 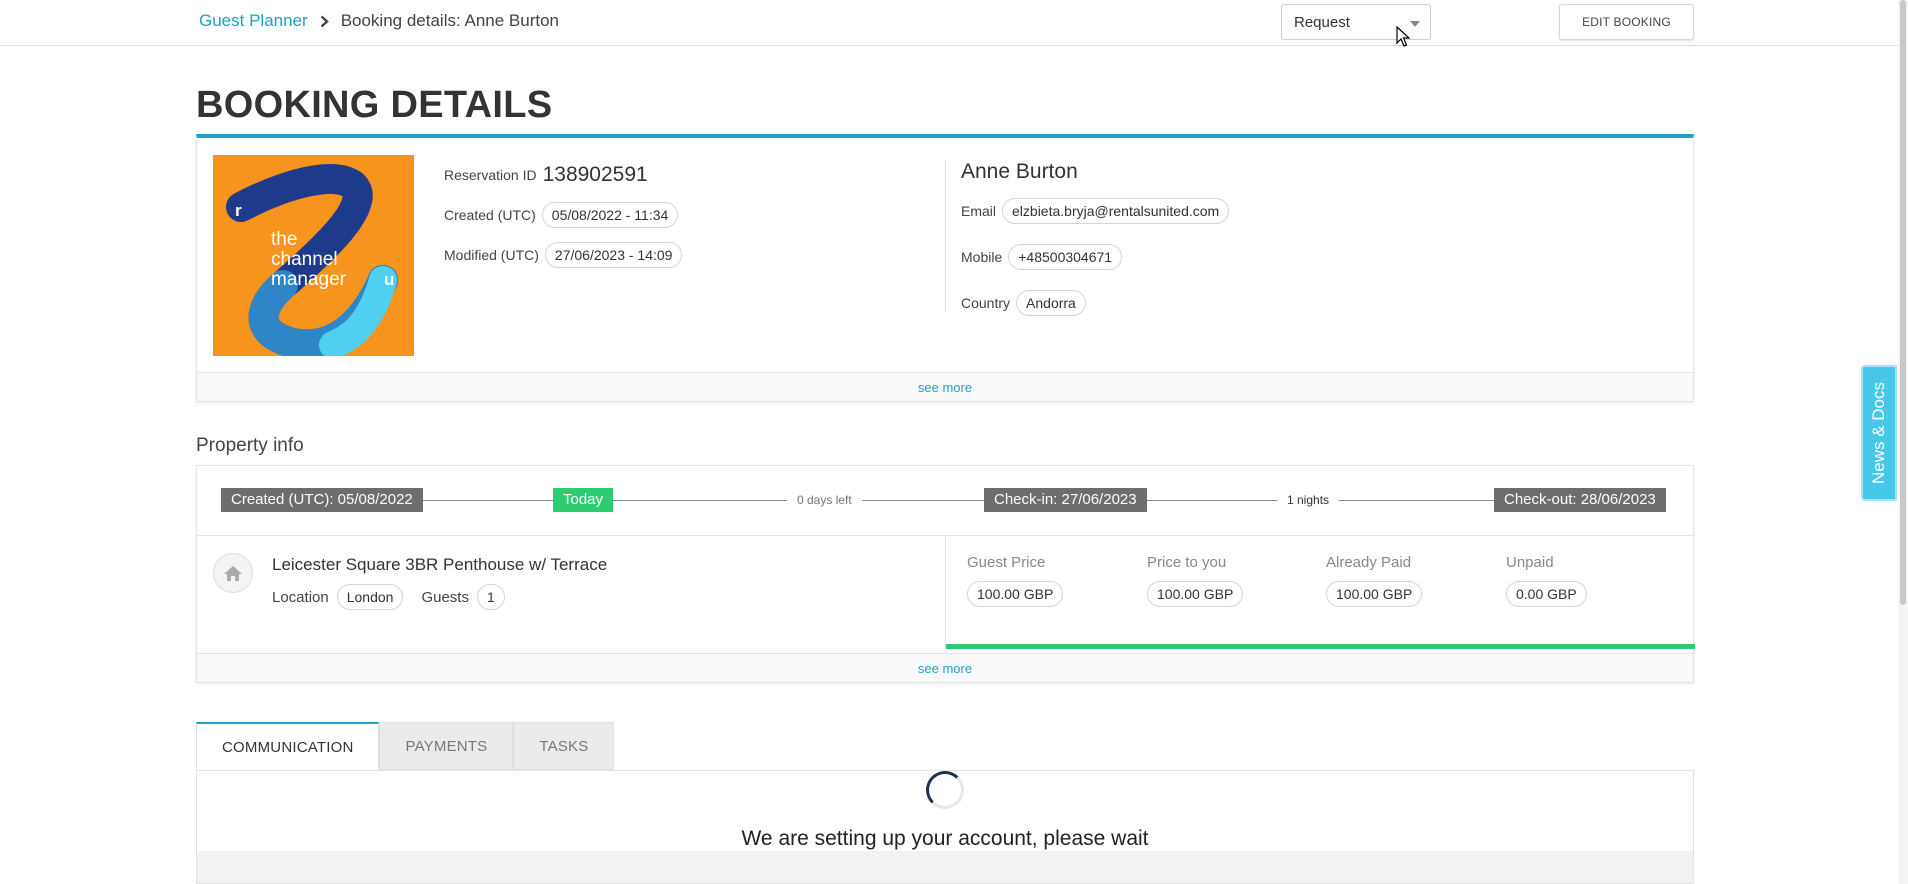 I want to click on price-to-you-value: 100.00 GBP, so click(x=1195, y=594).